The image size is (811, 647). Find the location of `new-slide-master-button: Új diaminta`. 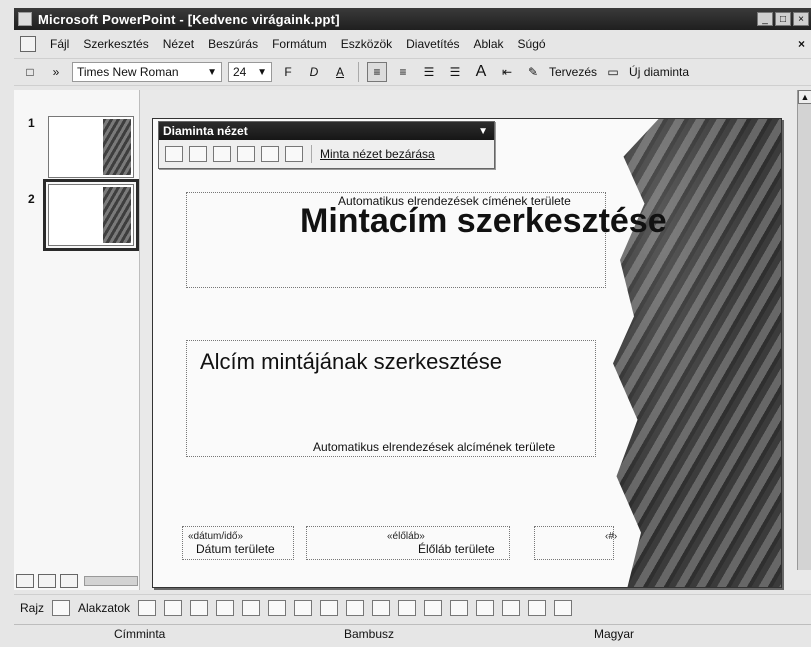

new-slide-master-button: Új diaminta is located at coordinates (659, 72).